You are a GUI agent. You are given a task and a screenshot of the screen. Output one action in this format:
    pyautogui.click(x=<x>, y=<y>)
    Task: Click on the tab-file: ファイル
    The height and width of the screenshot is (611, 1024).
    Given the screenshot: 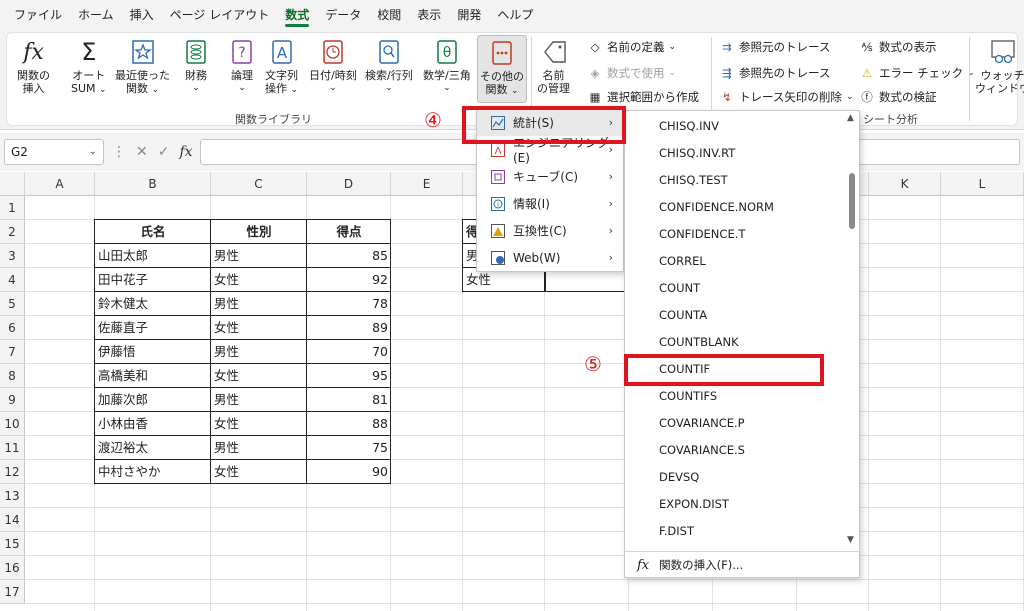 What is the action you would take?
    pyautogui.click(x=38, y=15)
    